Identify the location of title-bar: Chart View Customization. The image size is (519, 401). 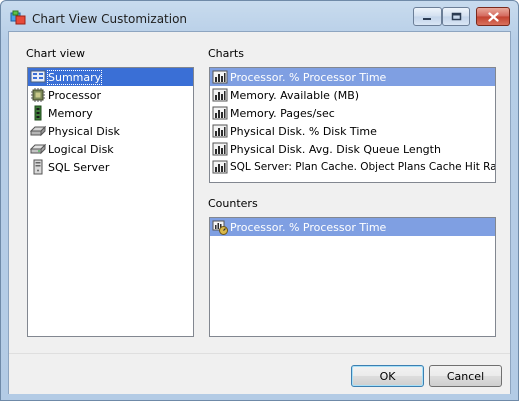
(259, 16).